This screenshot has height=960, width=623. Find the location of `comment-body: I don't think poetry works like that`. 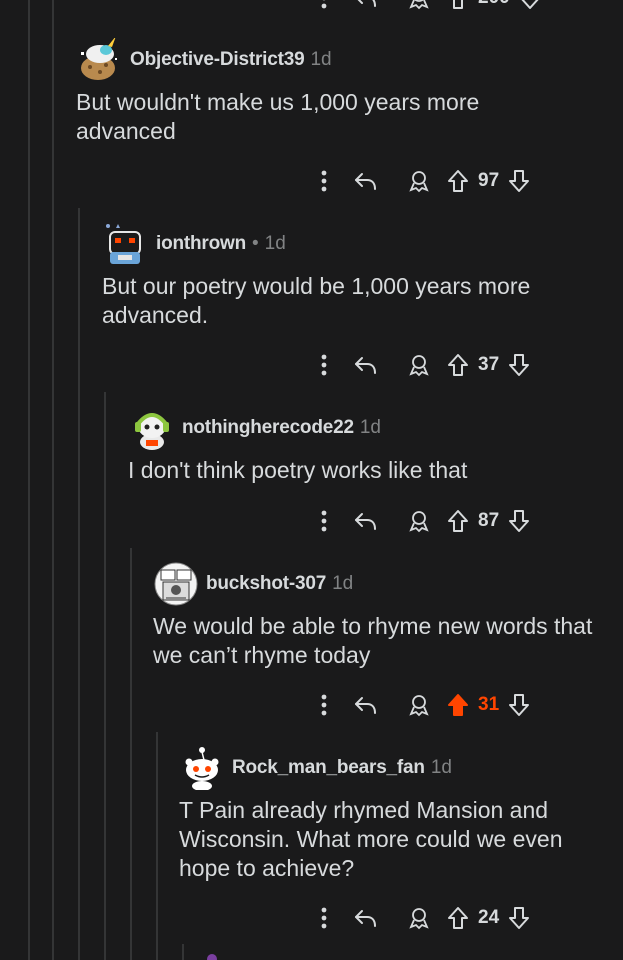

comment-body: I don't think poetry works like that is located at coordinates (298, 470).